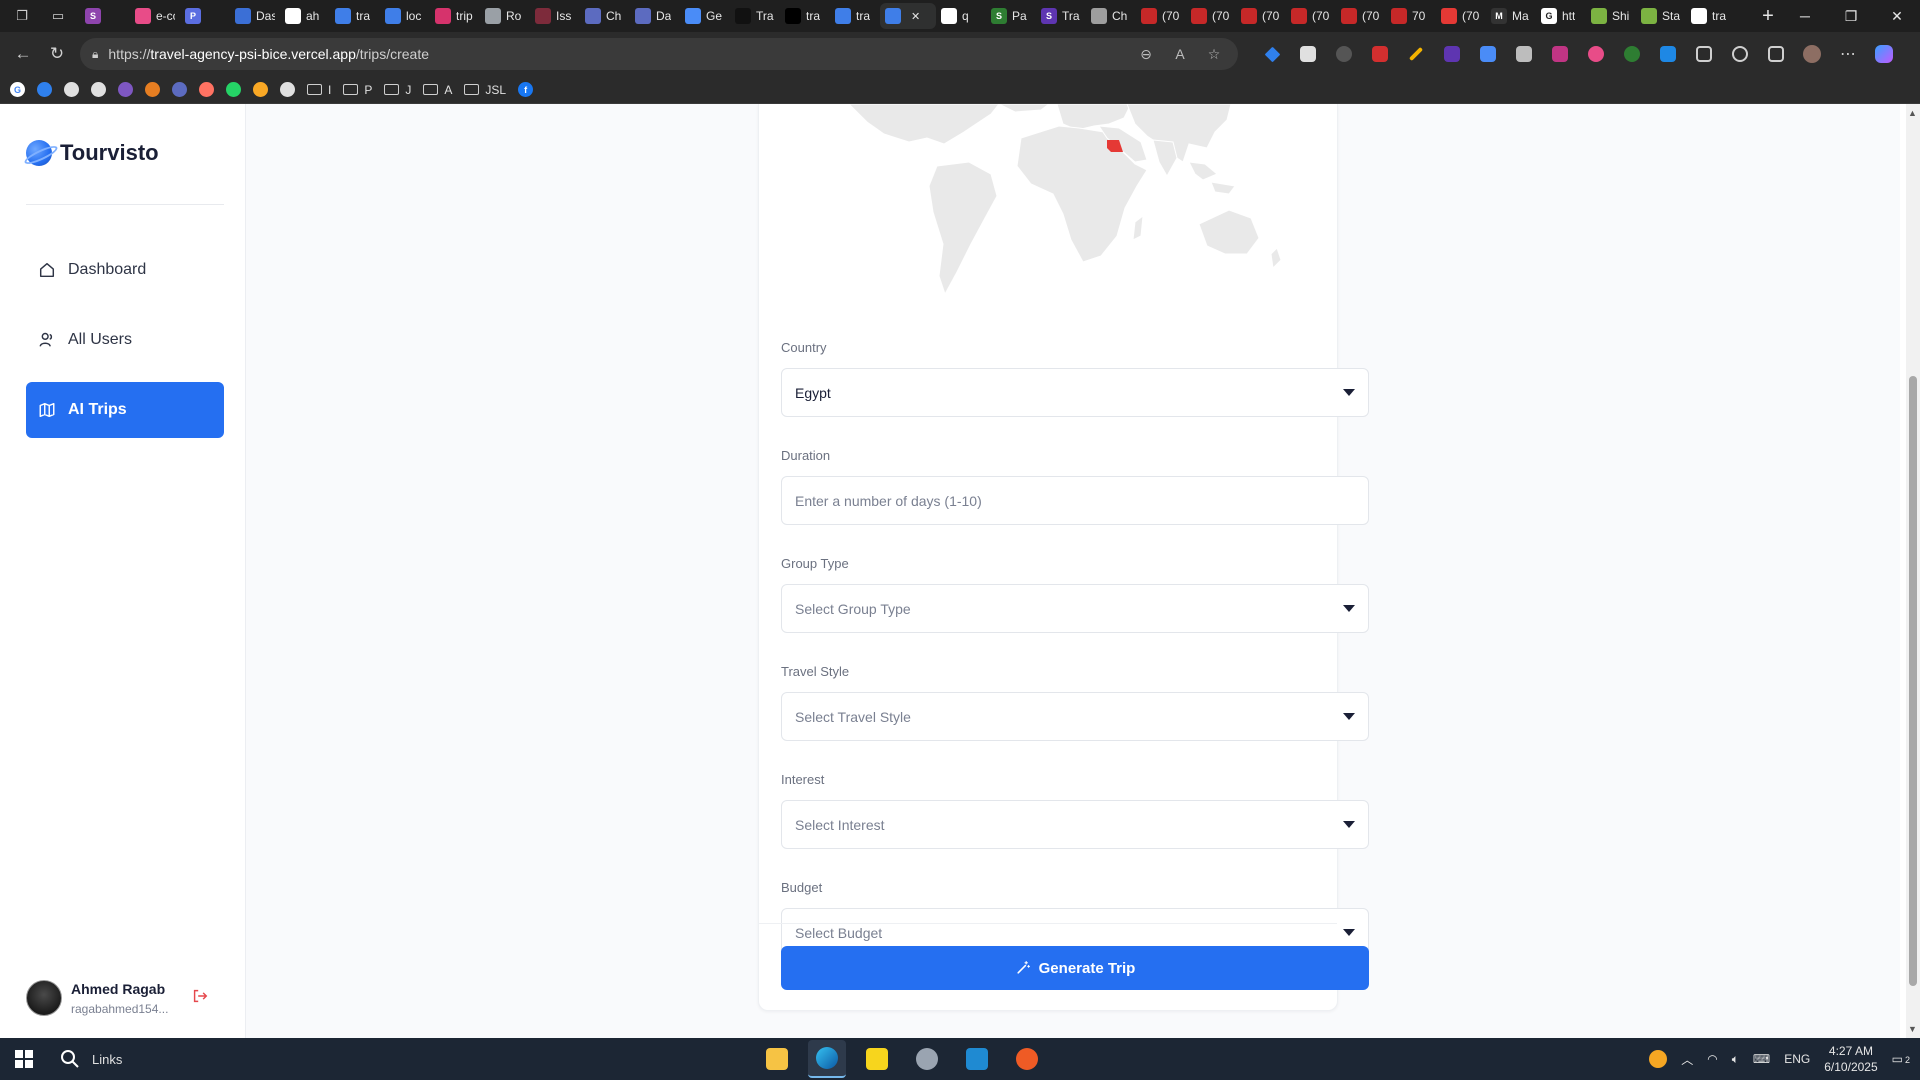  Describe the element at coordinates (125, 89) in the screenshot. I see `bookmark-star` at that location.